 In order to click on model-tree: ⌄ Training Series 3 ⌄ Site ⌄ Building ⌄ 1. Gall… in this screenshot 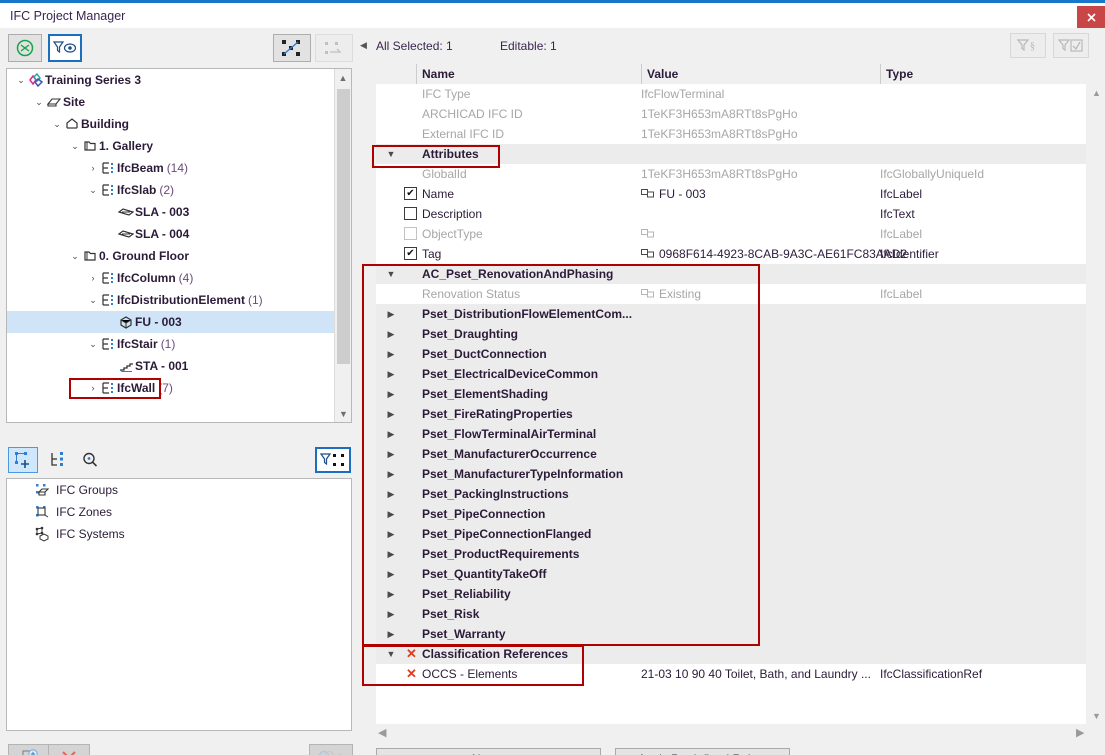, I will do `click(171, 245)`.